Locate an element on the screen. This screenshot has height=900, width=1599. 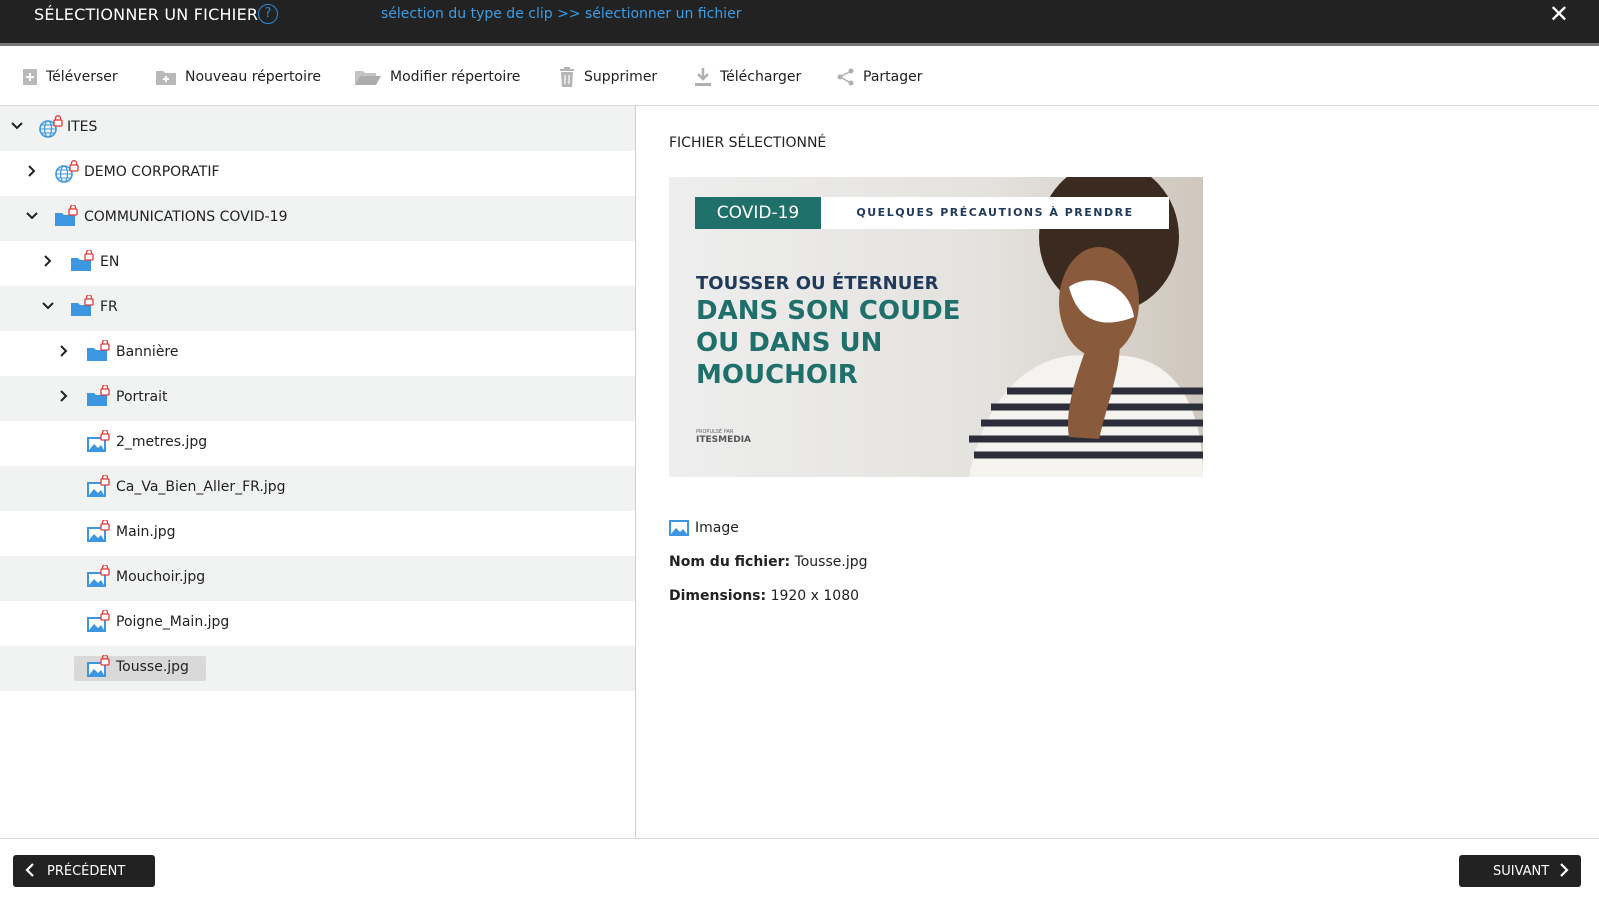
image-tag: COVID-19 is located at coordinates (758, 213).